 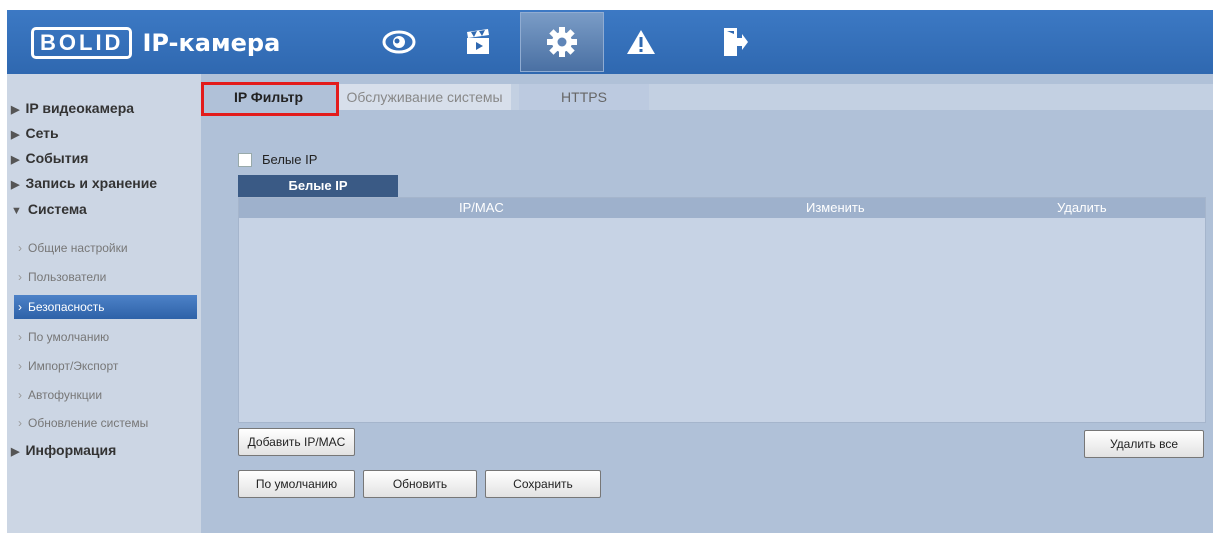 What do you see at coordinates (78, 248) in the screenshot?
I see `subitem-label: Общие настройки` at bounding box center [78, 248].